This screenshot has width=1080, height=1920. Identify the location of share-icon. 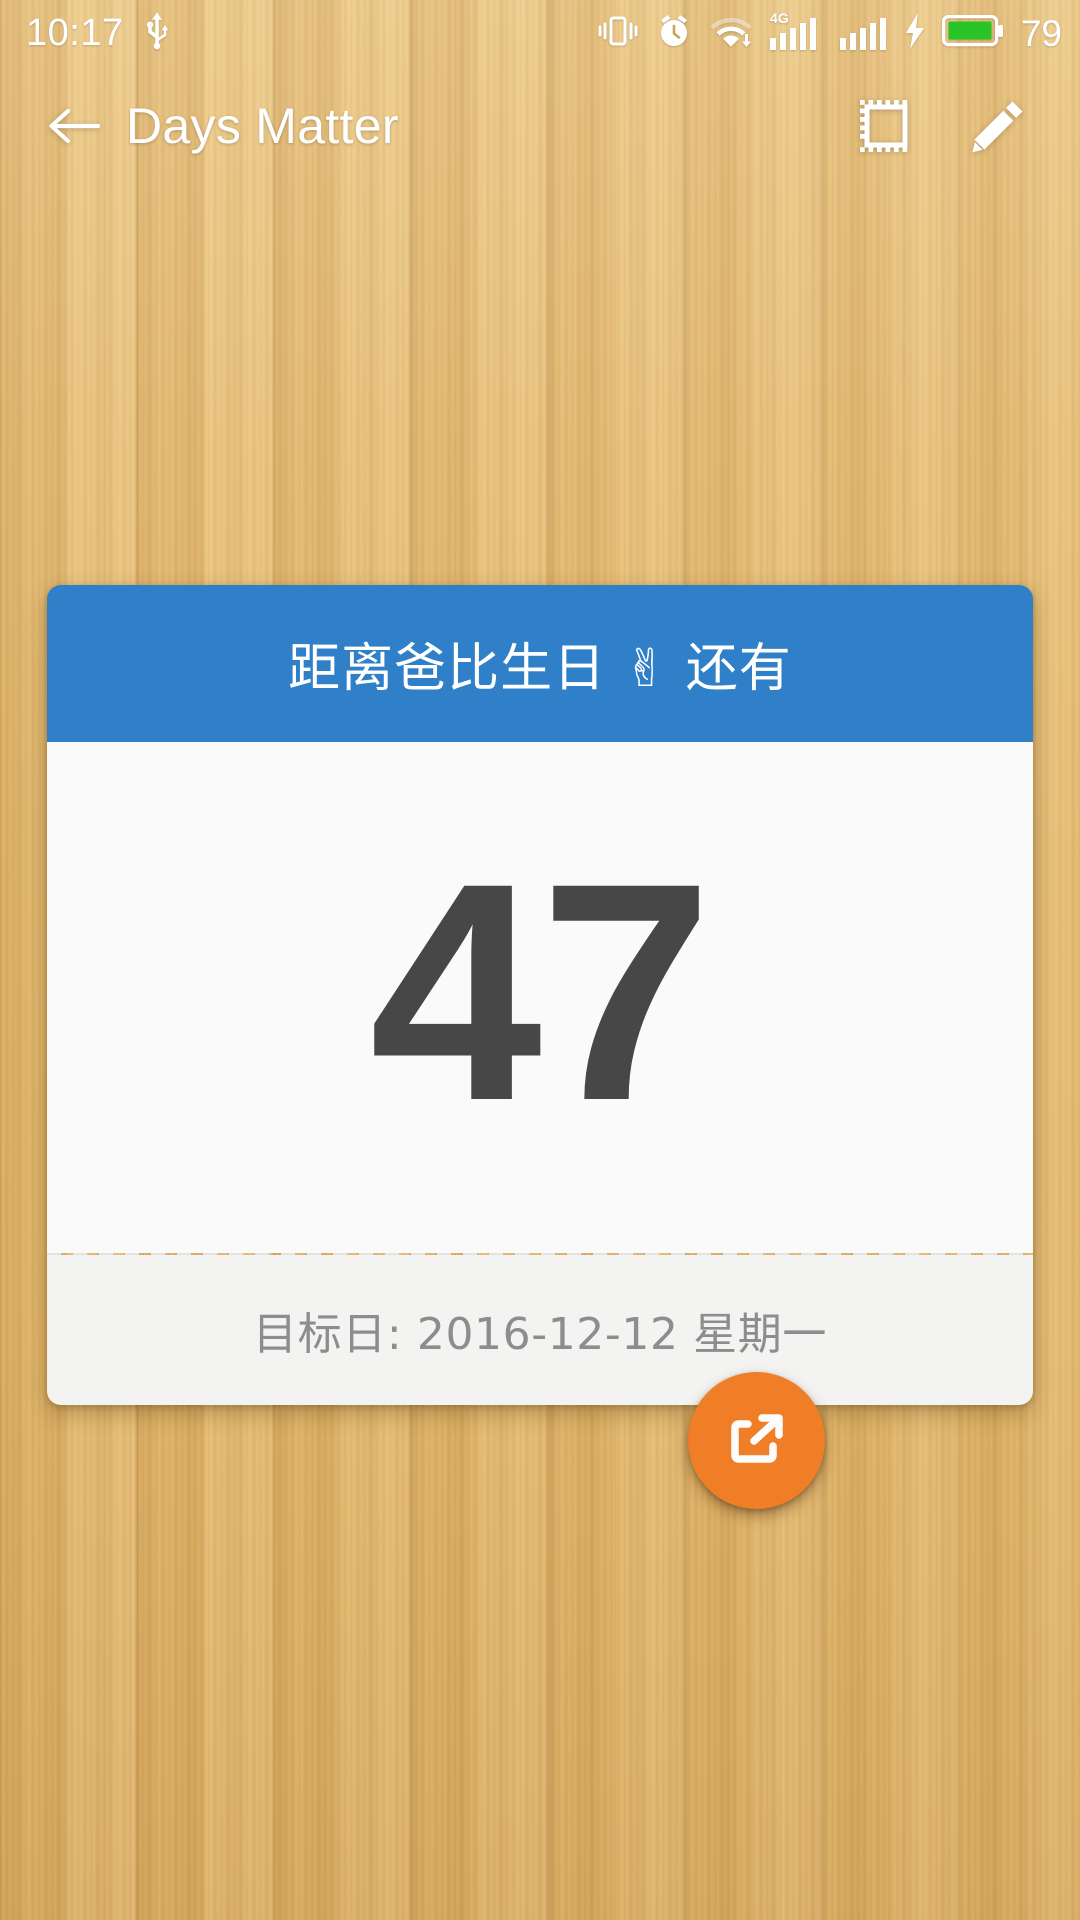
(756, 1438).